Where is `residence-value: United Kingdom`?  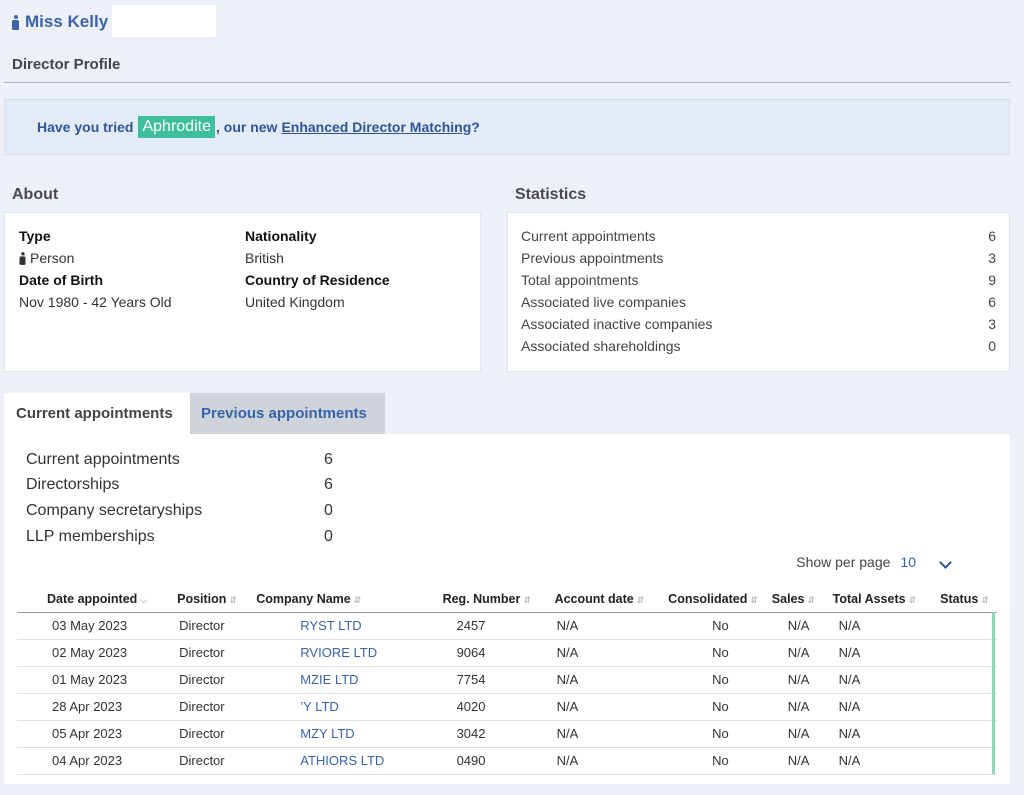 residence-value: United Kingdom is located at coordinates (295, 302).